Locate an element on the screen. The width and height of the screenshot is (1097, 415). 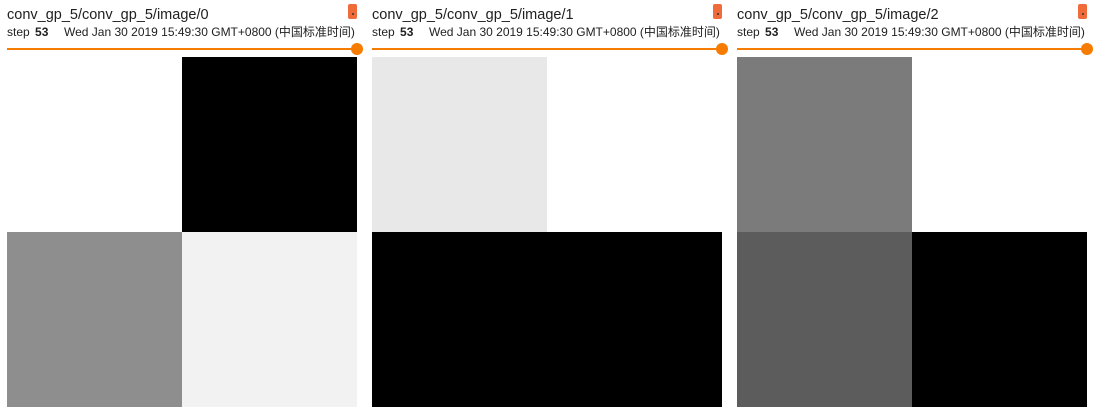
card-title: conv_gp_5/conv_gp_5/image/2 is located at coordinates (838, 15).